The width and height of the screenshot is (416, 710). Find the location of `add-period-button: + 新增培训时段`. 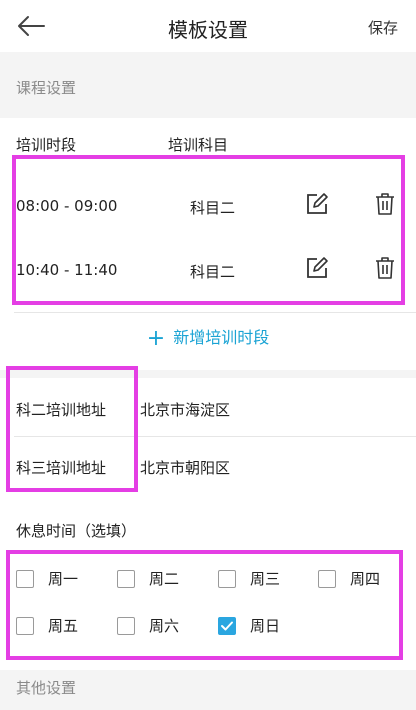

add-period-button: + 新增培训时段 is located at coordinates (208, 337).